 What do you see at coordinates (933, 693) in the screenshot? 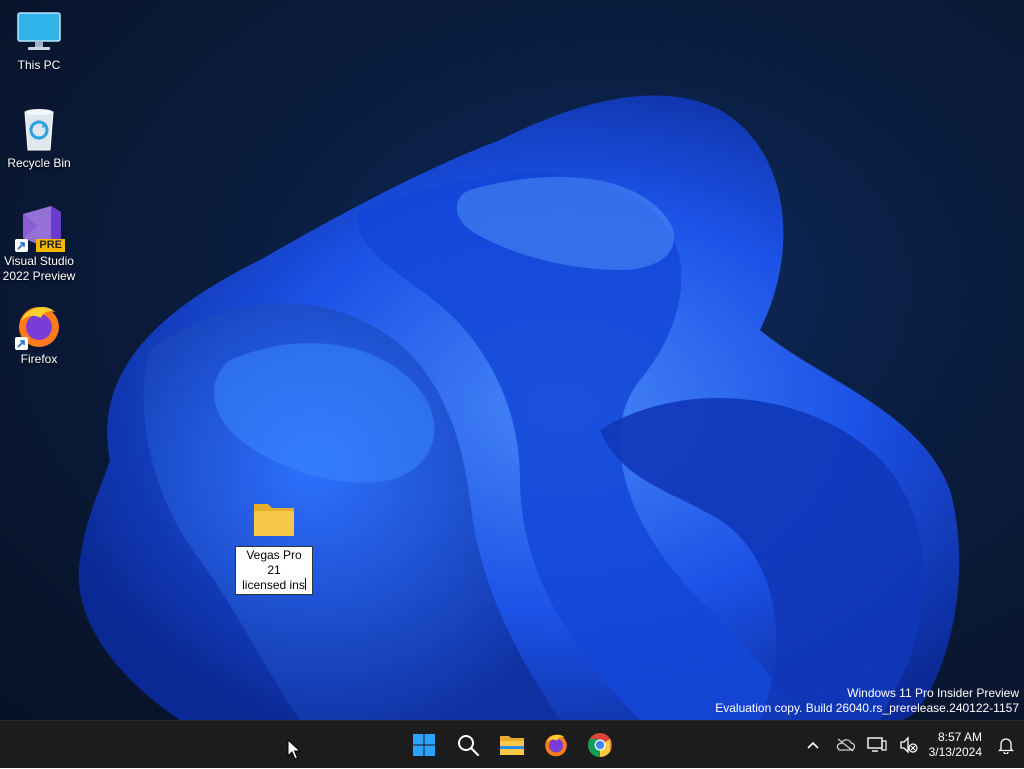
I see `watermark-line1: Windows 11 Pro Insider Preview` at bounding box center [933, 693].